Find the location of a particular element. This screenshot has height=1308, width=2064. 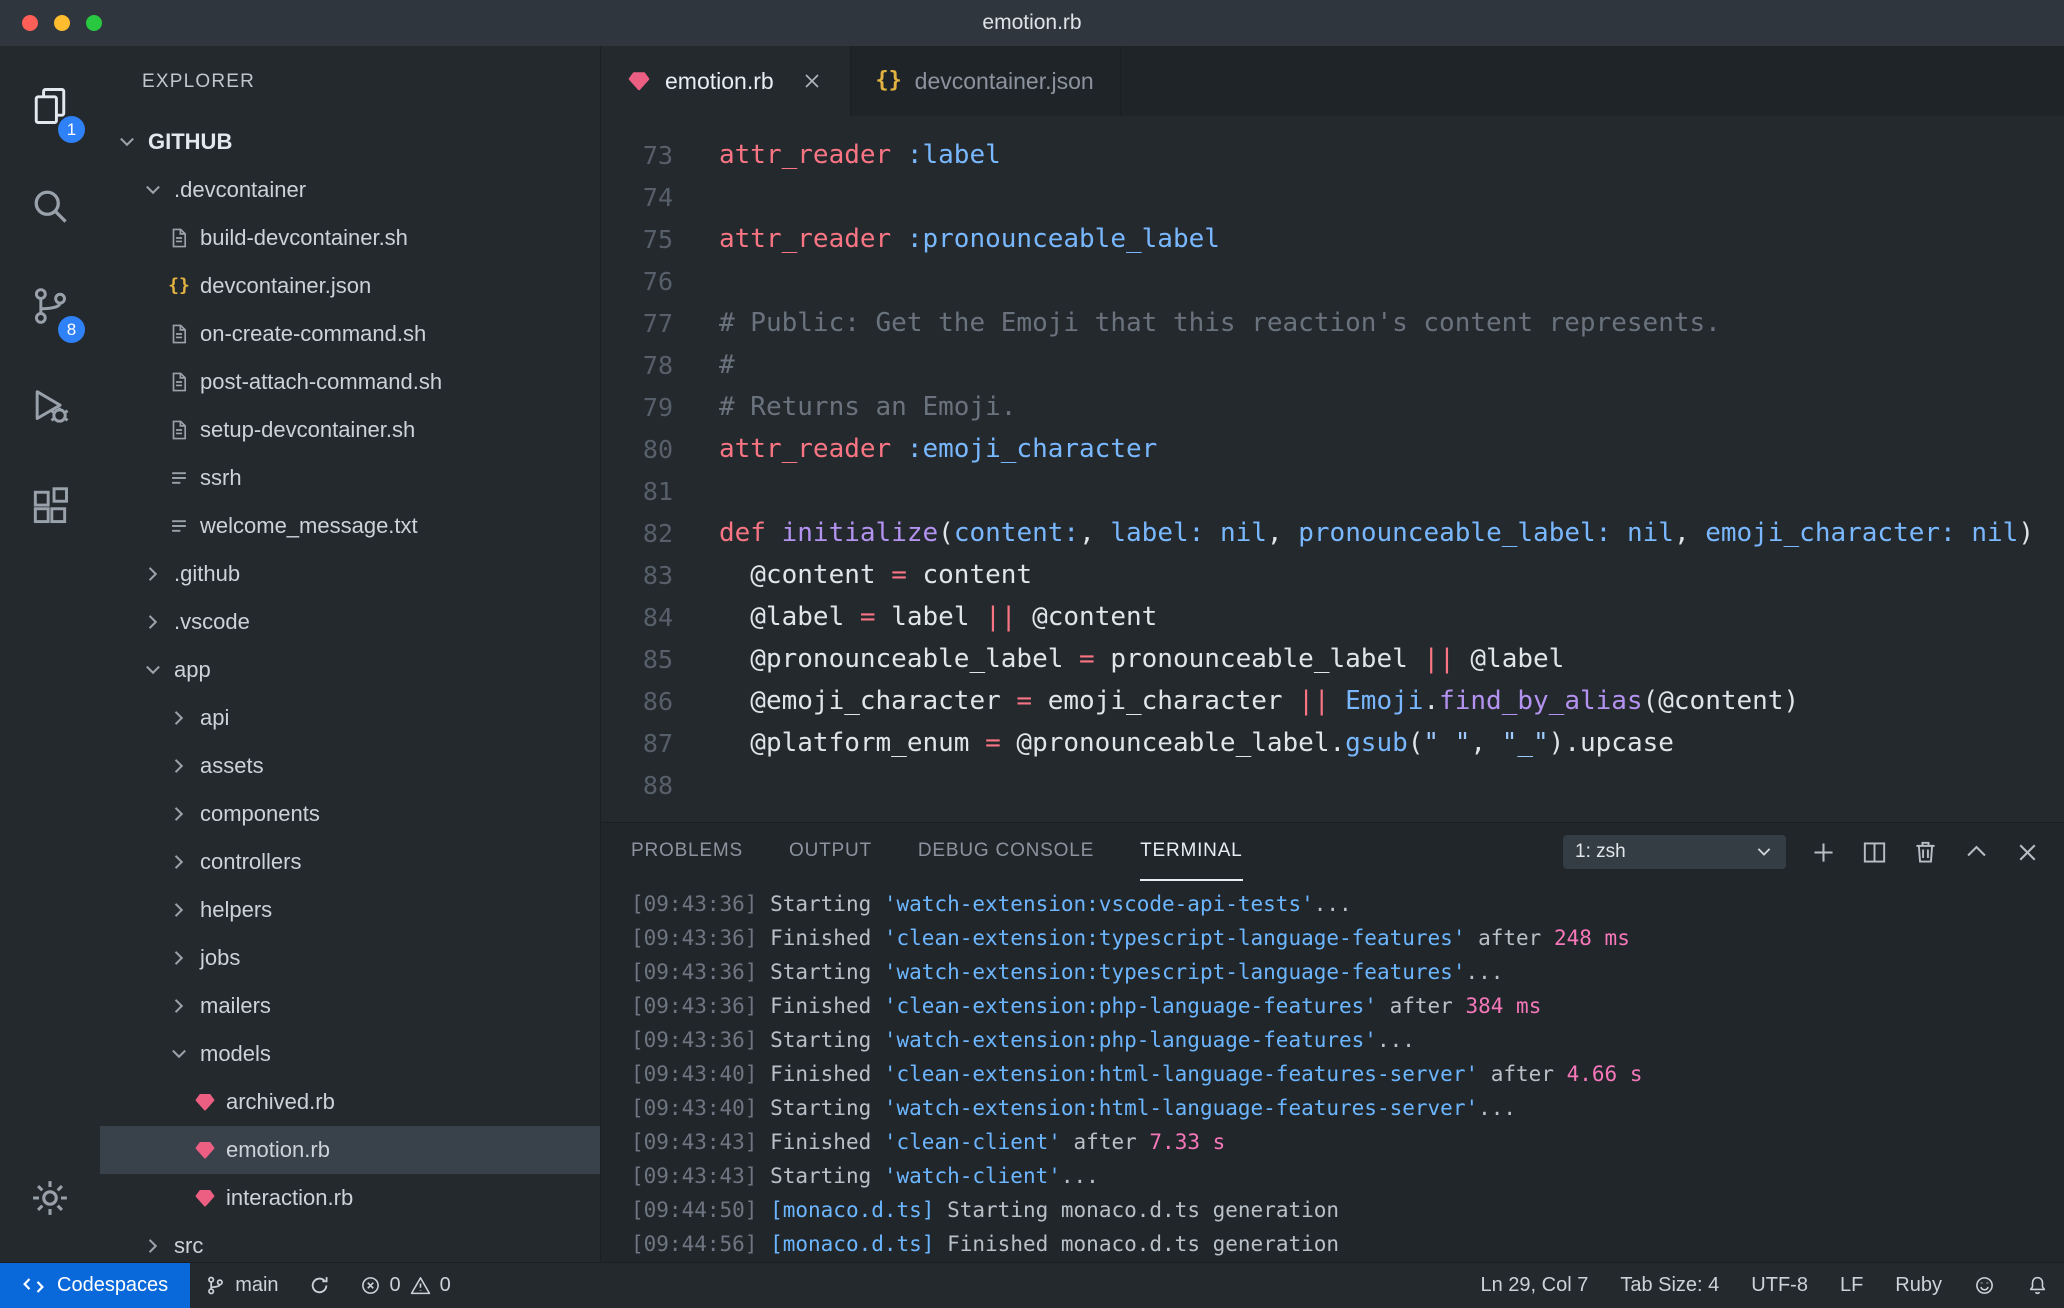

panel-tab-debug-console: DEBUG CONSOLE is located at coordinates (1006, 852).